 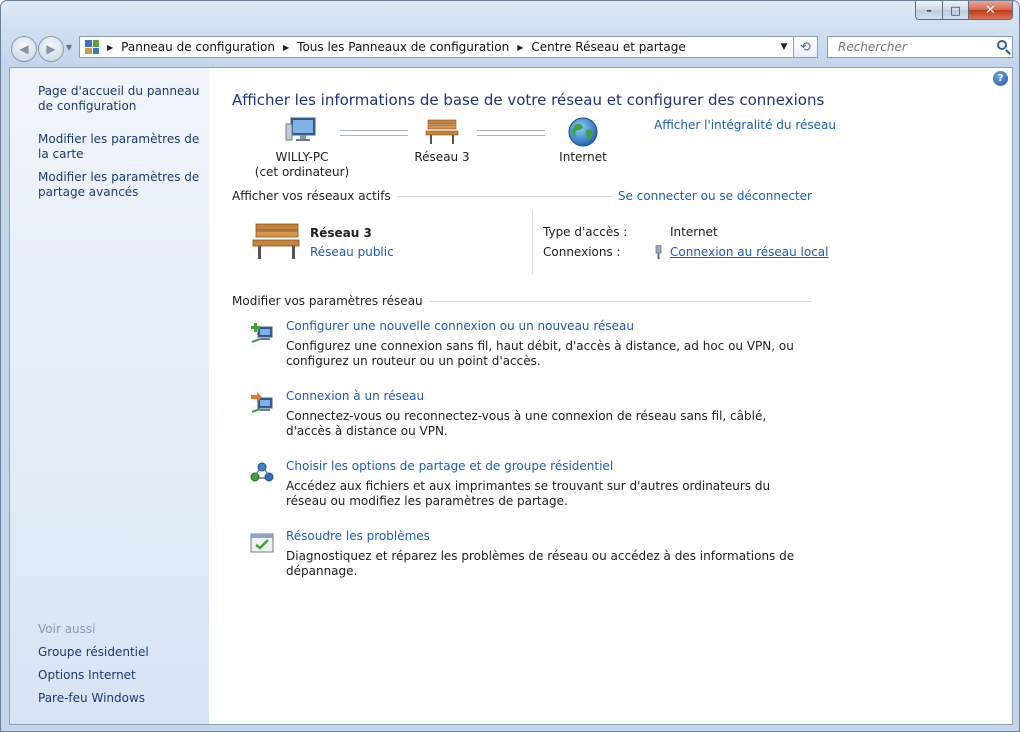 I want to click on network-type-link: Réseau public, so click(x=352, y=252).